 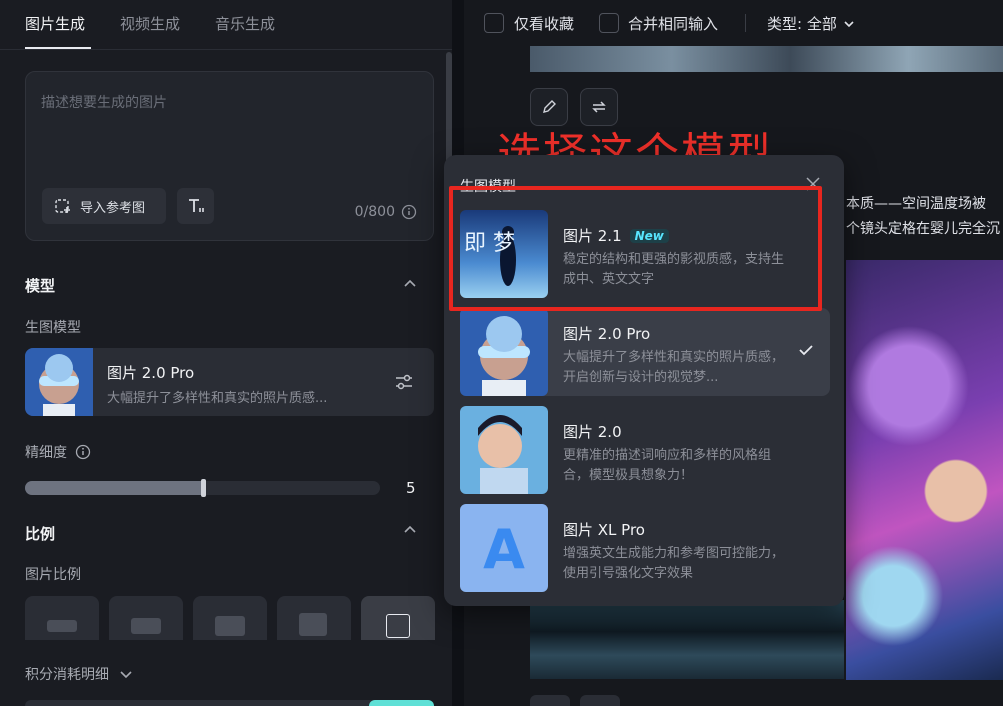 What do you see at coordinates (494, 23) in the screenshot?
I see `favorites-checkbox` at bounding box center [494, 23].